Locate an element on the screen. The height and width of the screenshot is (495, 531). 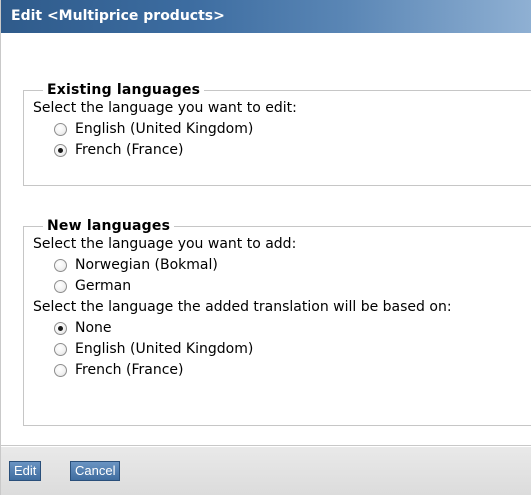
radio-base-english-uk is located at coordinates (60, 349).